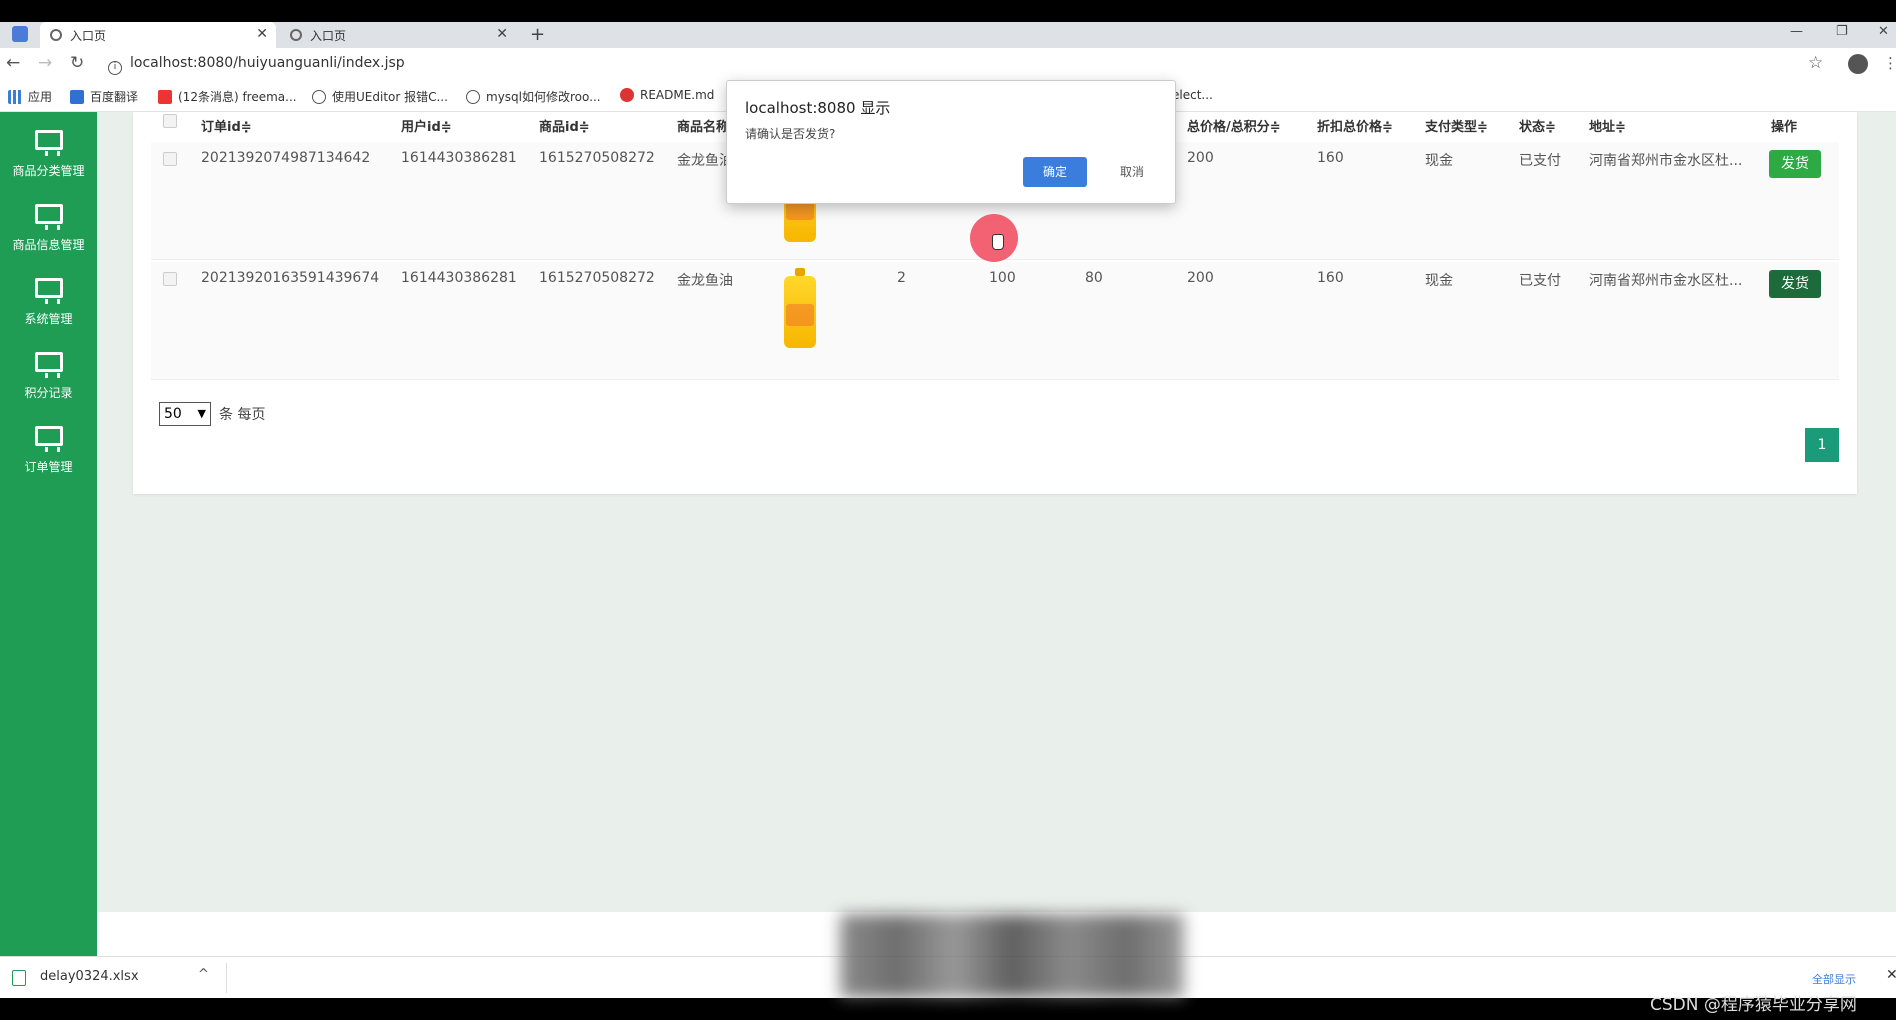 This screenshot has width=1896, height=1020. I want to click on tab-inactive: 入口页 ✕, so click(398, 35).